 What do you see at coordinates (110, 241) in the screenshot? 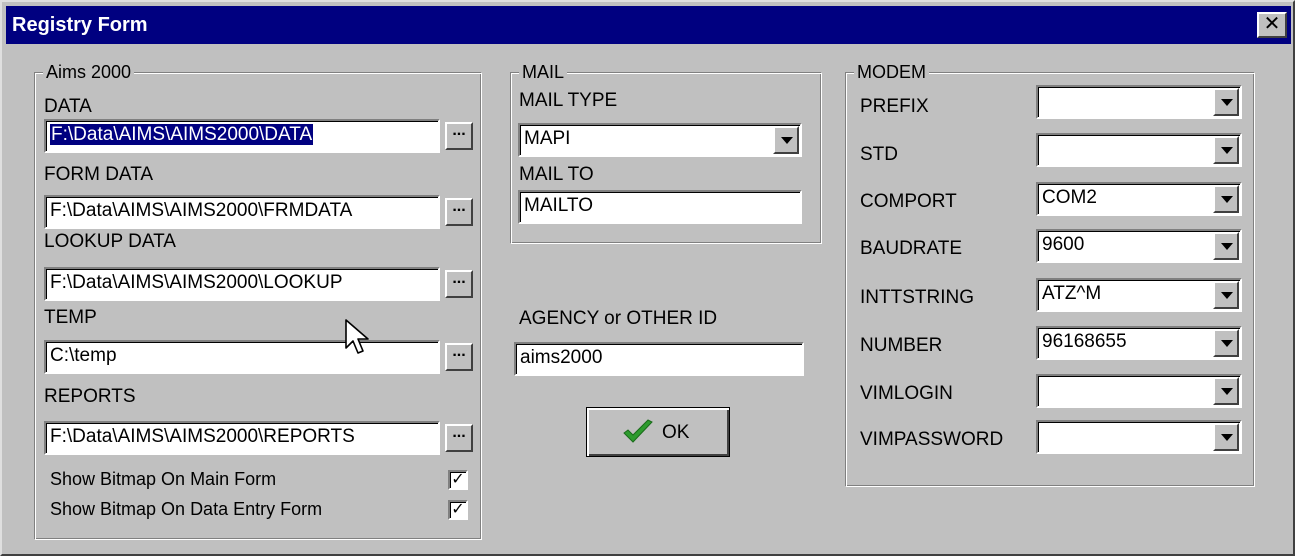
I see `lookup-data-label: LOOKUP DATA` at bounding box center [110, 241].